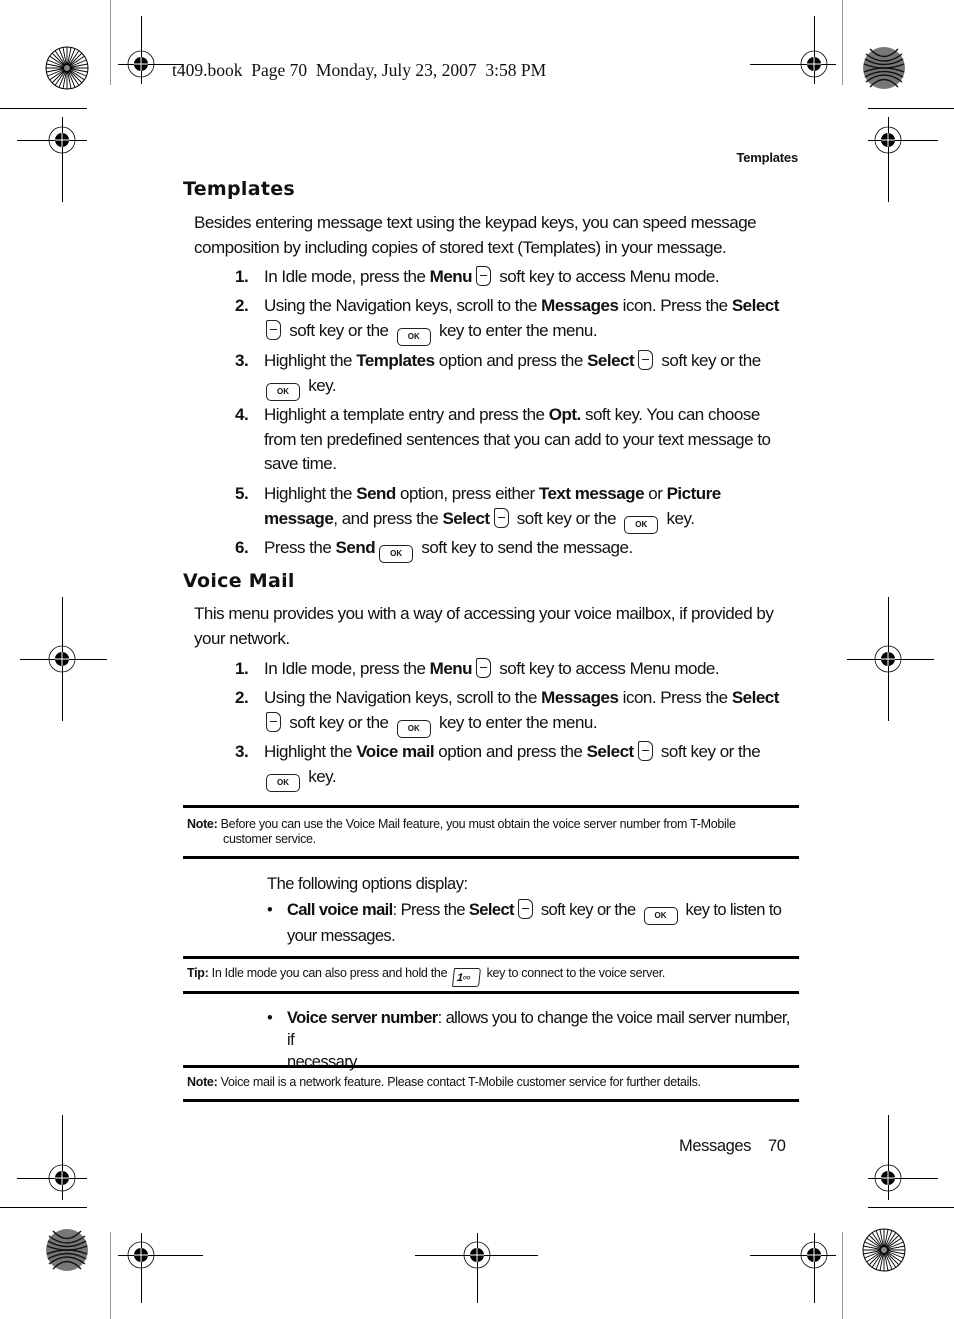 The height and width of the screenshot is (1319, 954). I want to click on step-text: Highlight the, so click(310, 360).